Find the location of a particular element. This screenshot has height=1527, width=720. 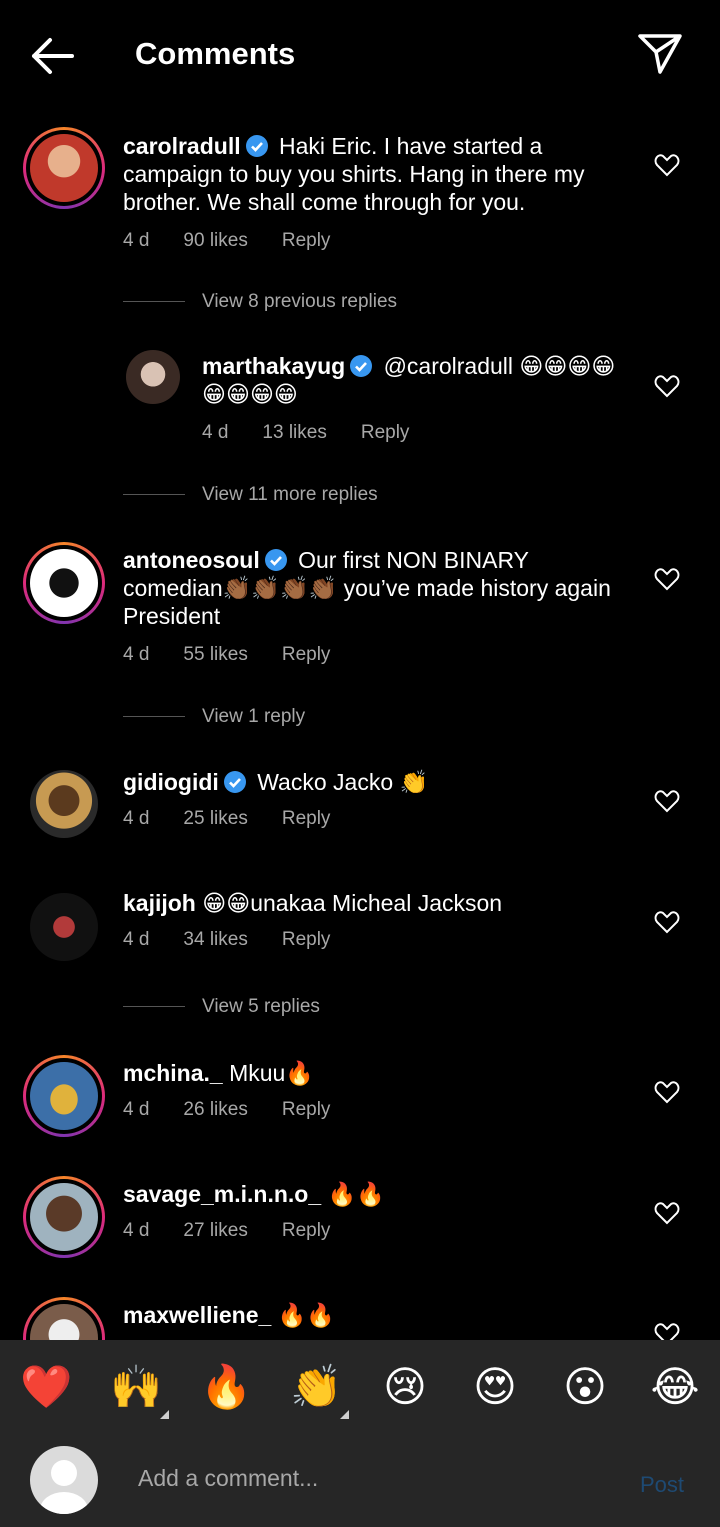

comment-meta: 4 d 26 likes Reply is located at coordinates (243, 1110).